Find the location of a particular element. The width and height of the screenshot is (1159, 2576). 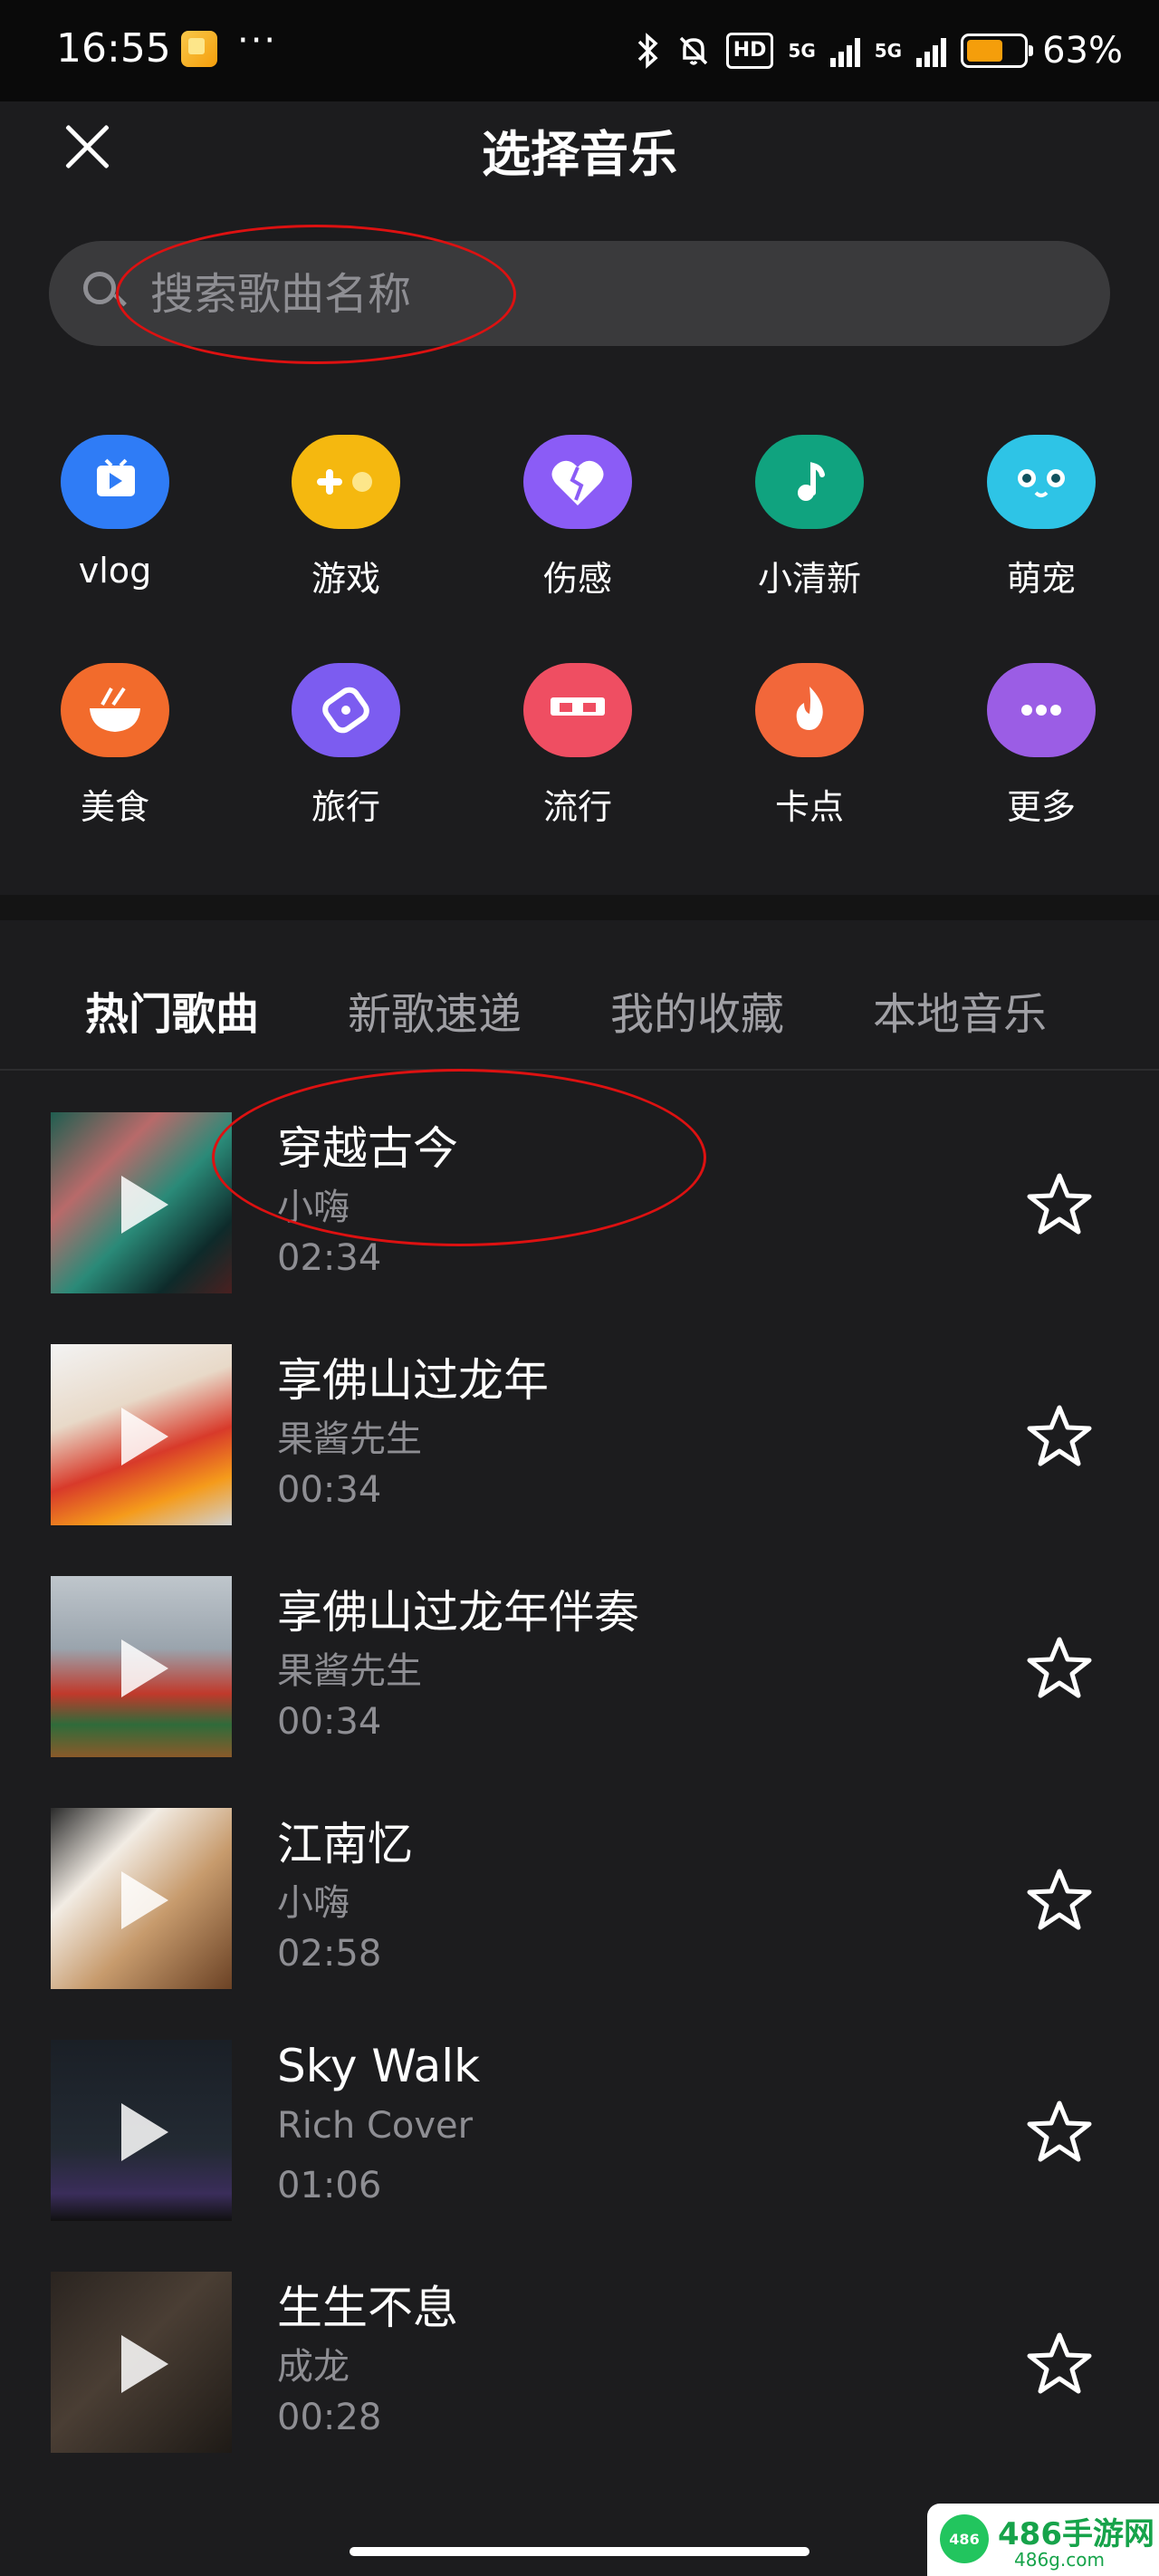

sunglasses-icon is located at coordinates (577, 710).